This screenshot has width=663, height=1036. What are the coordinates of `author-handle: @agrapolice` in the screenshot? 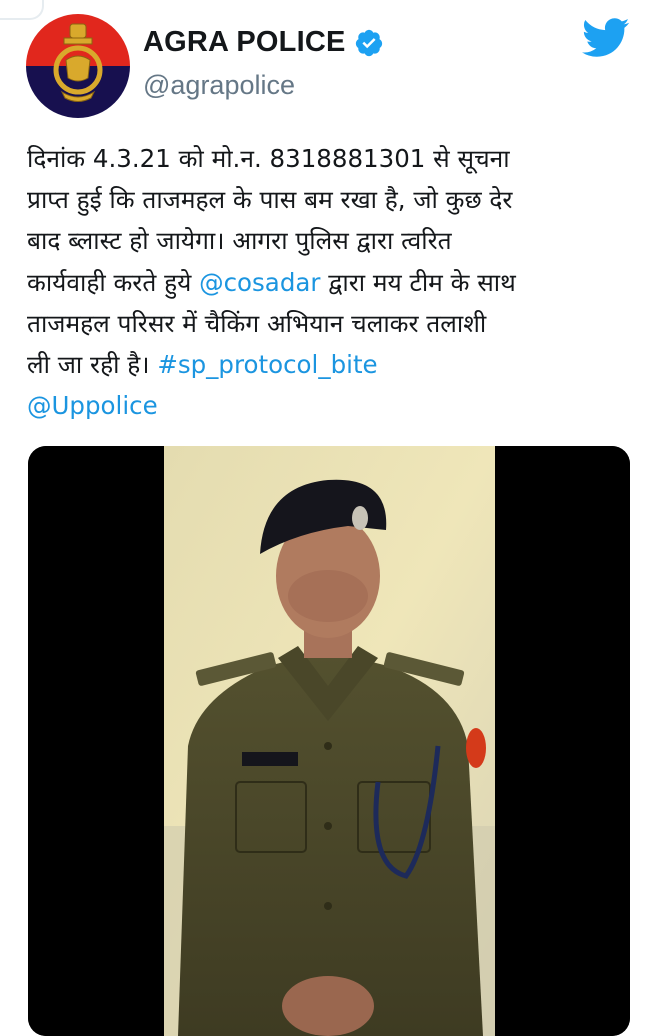 It's located at (219, 85).